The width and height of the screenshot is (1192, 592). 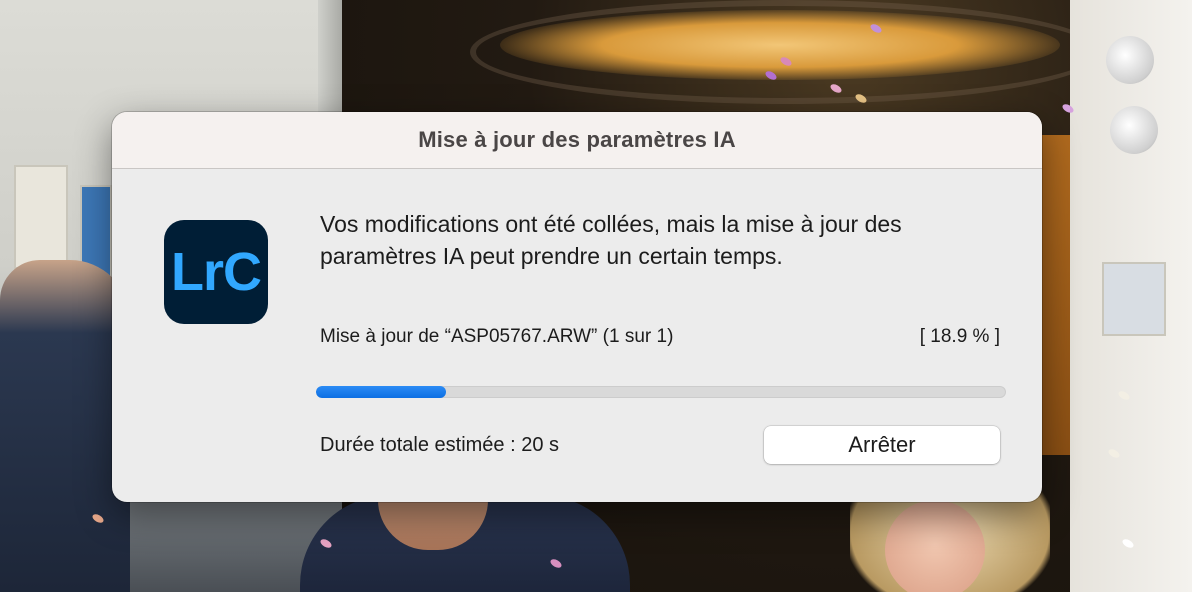 What do you see at coordinates (65, 426) in the screenshot?
I see `background-guest` at bounding box center [65, 426].